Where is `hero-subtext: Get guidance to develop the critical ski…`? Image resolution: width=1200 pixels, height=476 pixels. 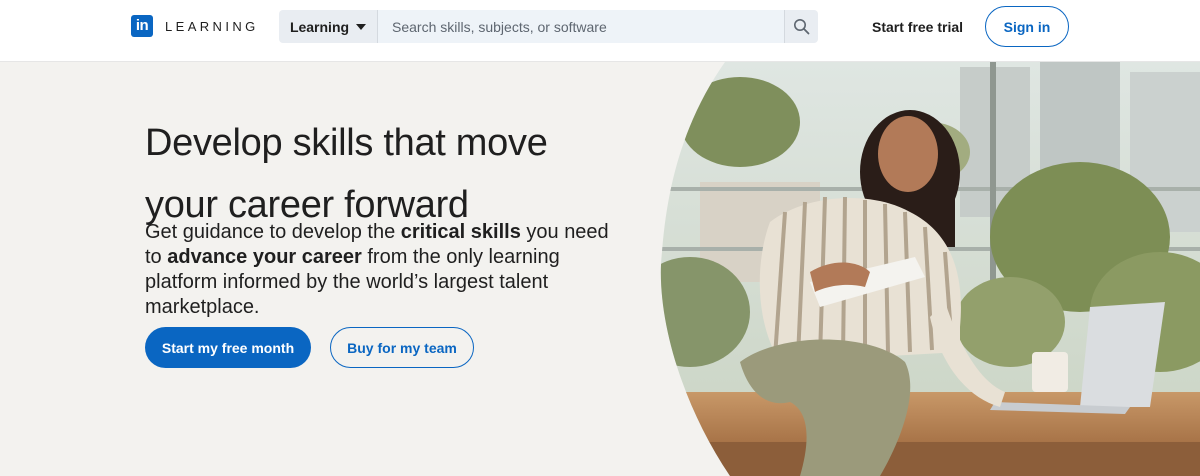
hero-subtext: Get guidance to develop the critical ski… is located at coordinates (385, 270).